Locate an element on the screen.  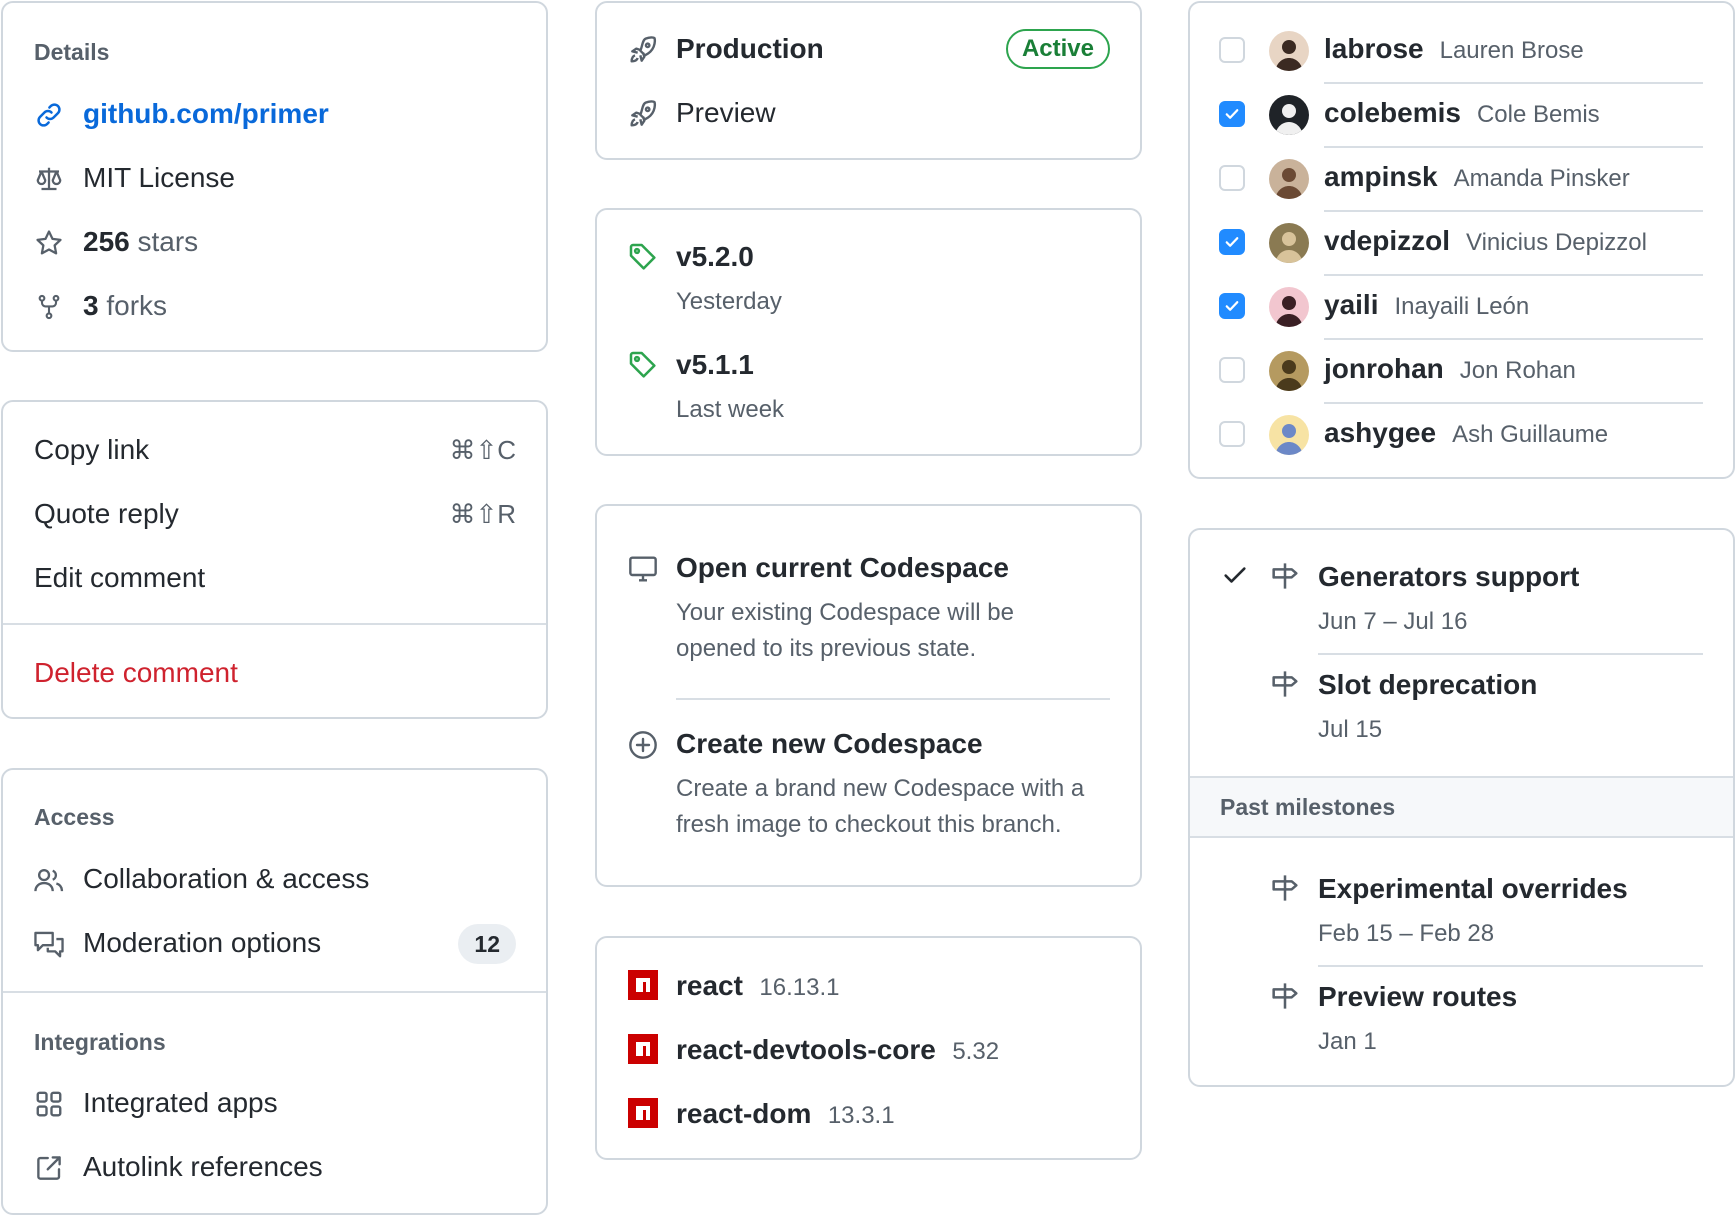
active-badge: Active is located at coordinates (1057, 49).